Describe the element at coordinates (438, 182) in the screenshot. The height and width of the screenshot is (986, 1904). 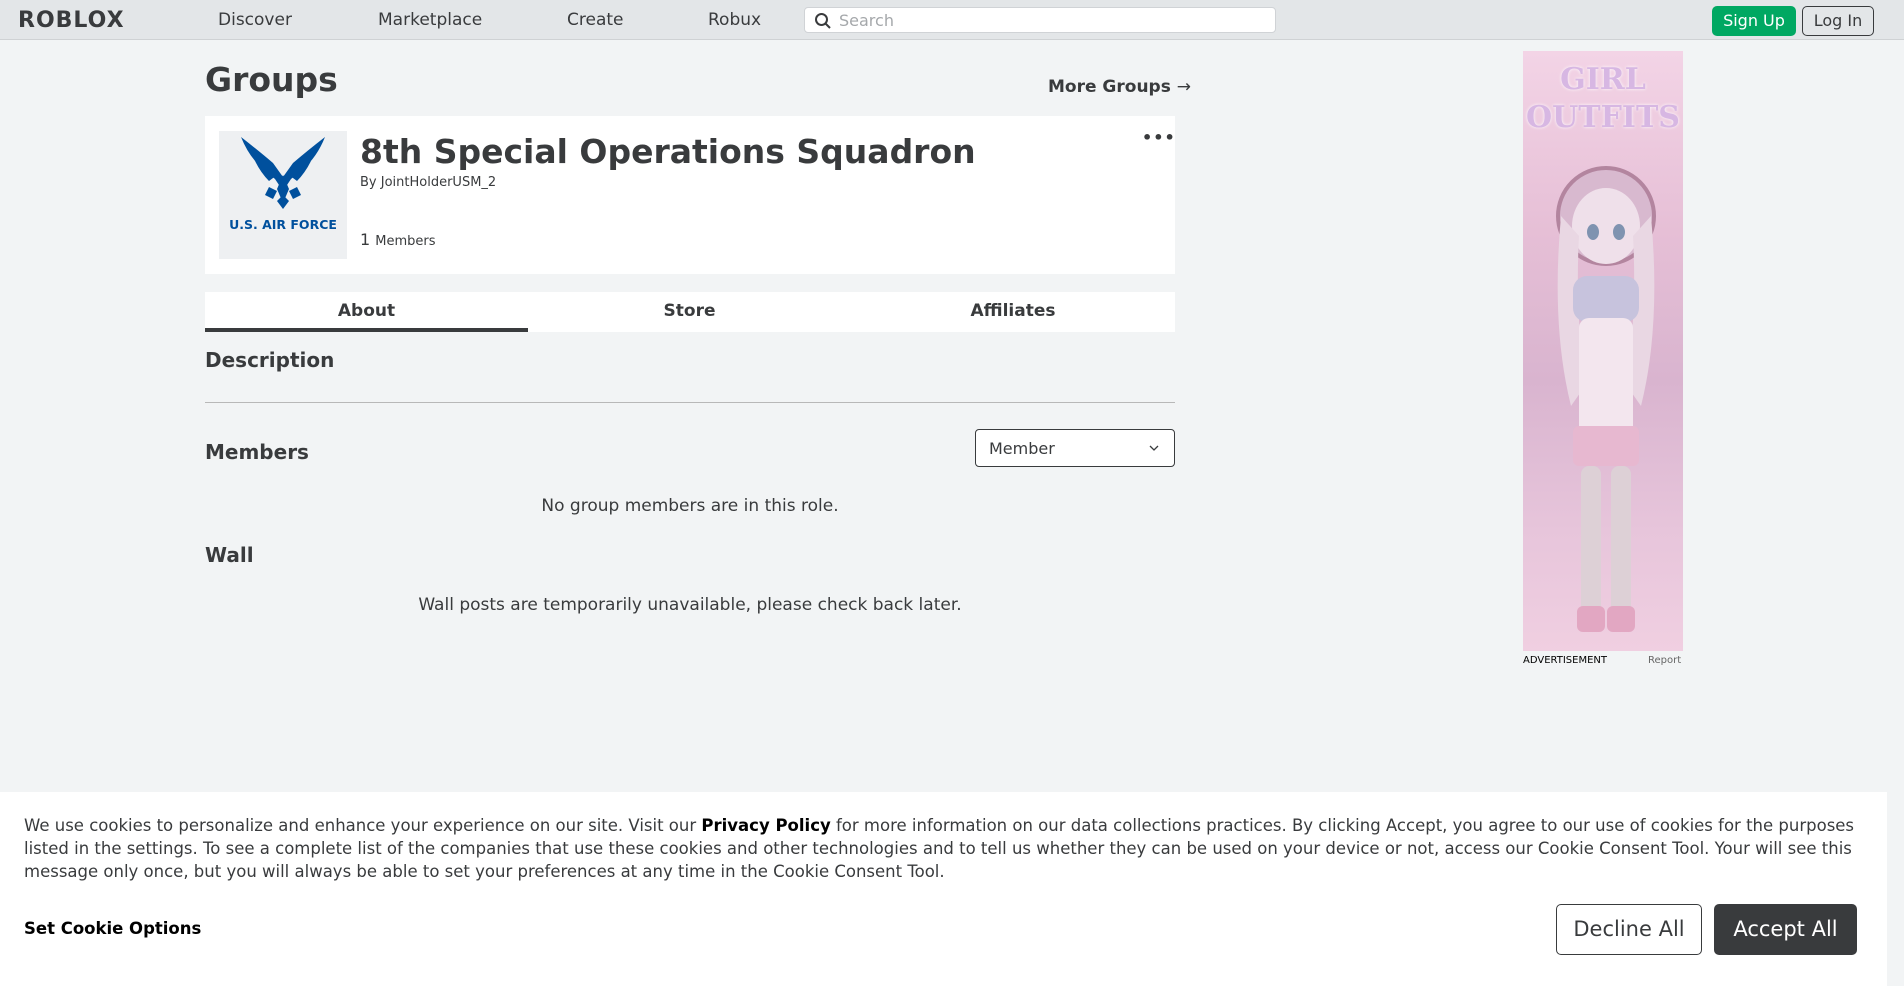
I see `owner-link: JointHolderUSM_2` at that location.